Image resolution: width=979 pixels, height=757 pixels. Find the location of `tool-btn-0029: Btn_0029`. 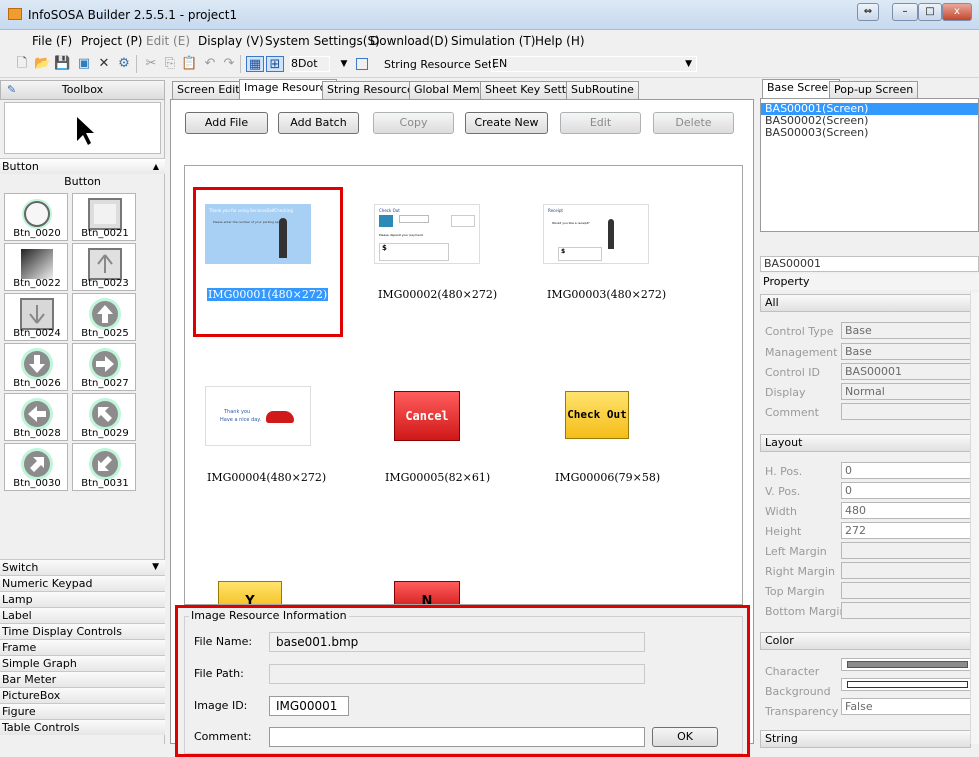

tool-btn-0029: Btn_0029 is located at coordinates (104, 417).